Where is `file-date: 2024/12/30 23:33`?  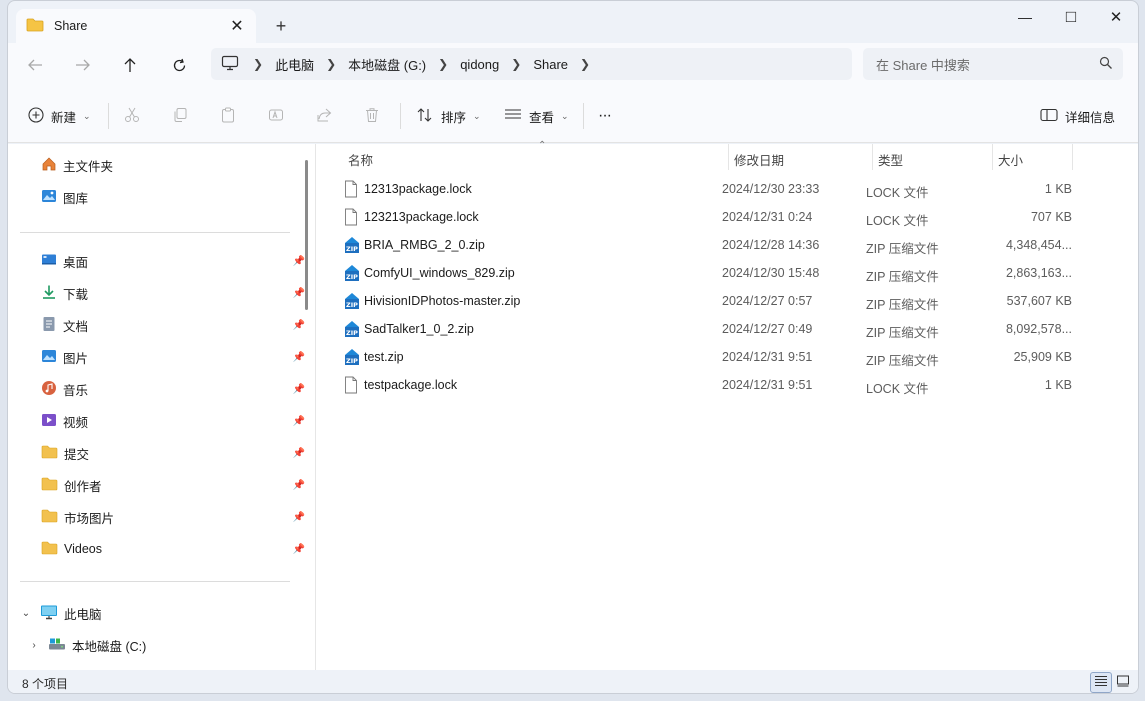
file-date: 2024/12/30 23:33 is located at coordinates (771, 189).